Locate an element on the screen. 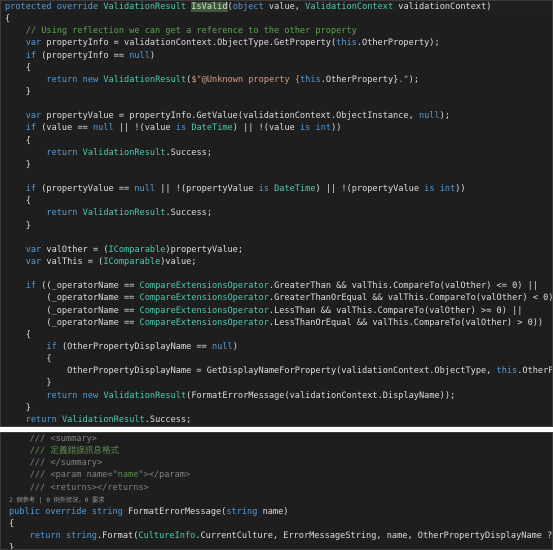 This screenshot has width=553, height=550. code-line: /// <param name="name"></param> is located at coordinates (276, 475).